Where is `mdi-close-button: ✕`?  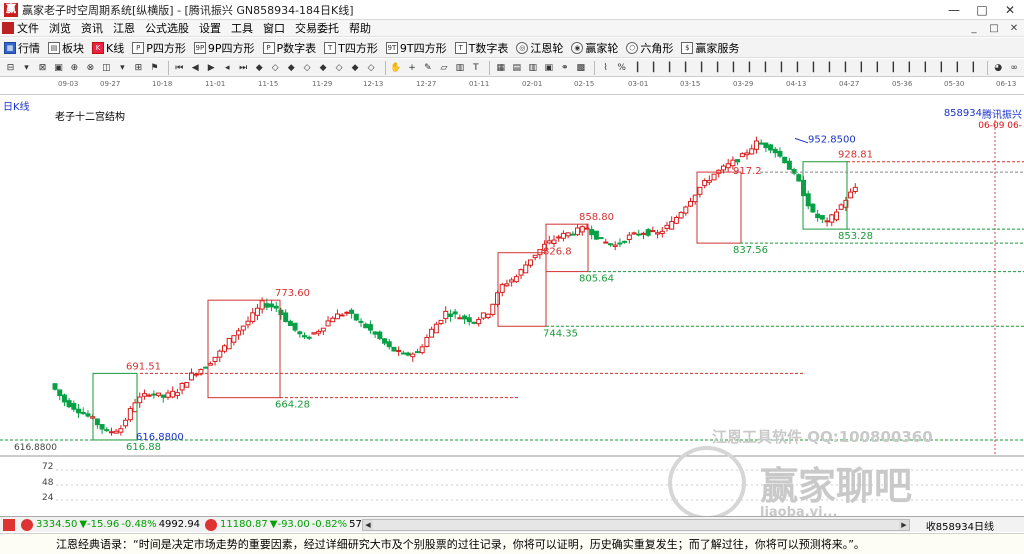 mdi-close-button: ✕ is located at coordinates (1014, 28).